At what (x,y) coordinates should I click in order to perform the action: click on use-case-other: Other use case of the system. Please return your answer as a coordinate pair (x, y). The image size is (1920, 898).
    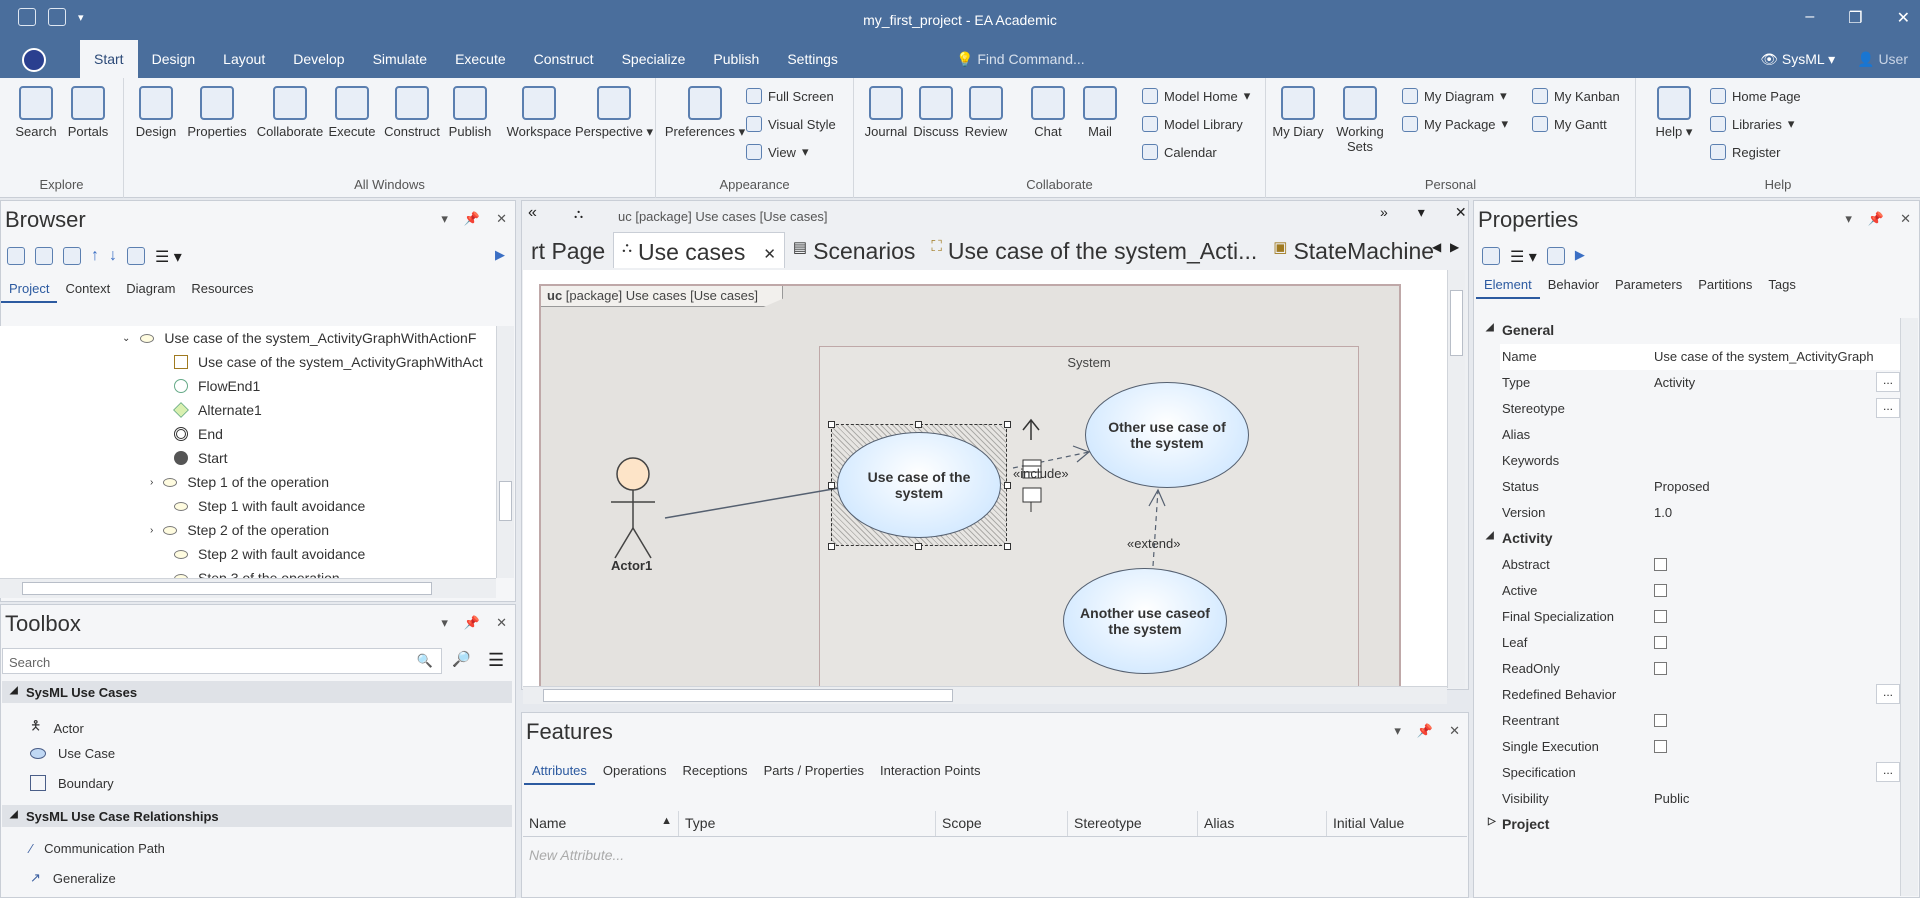
    Looking at the image, I should click on (1167, 435).